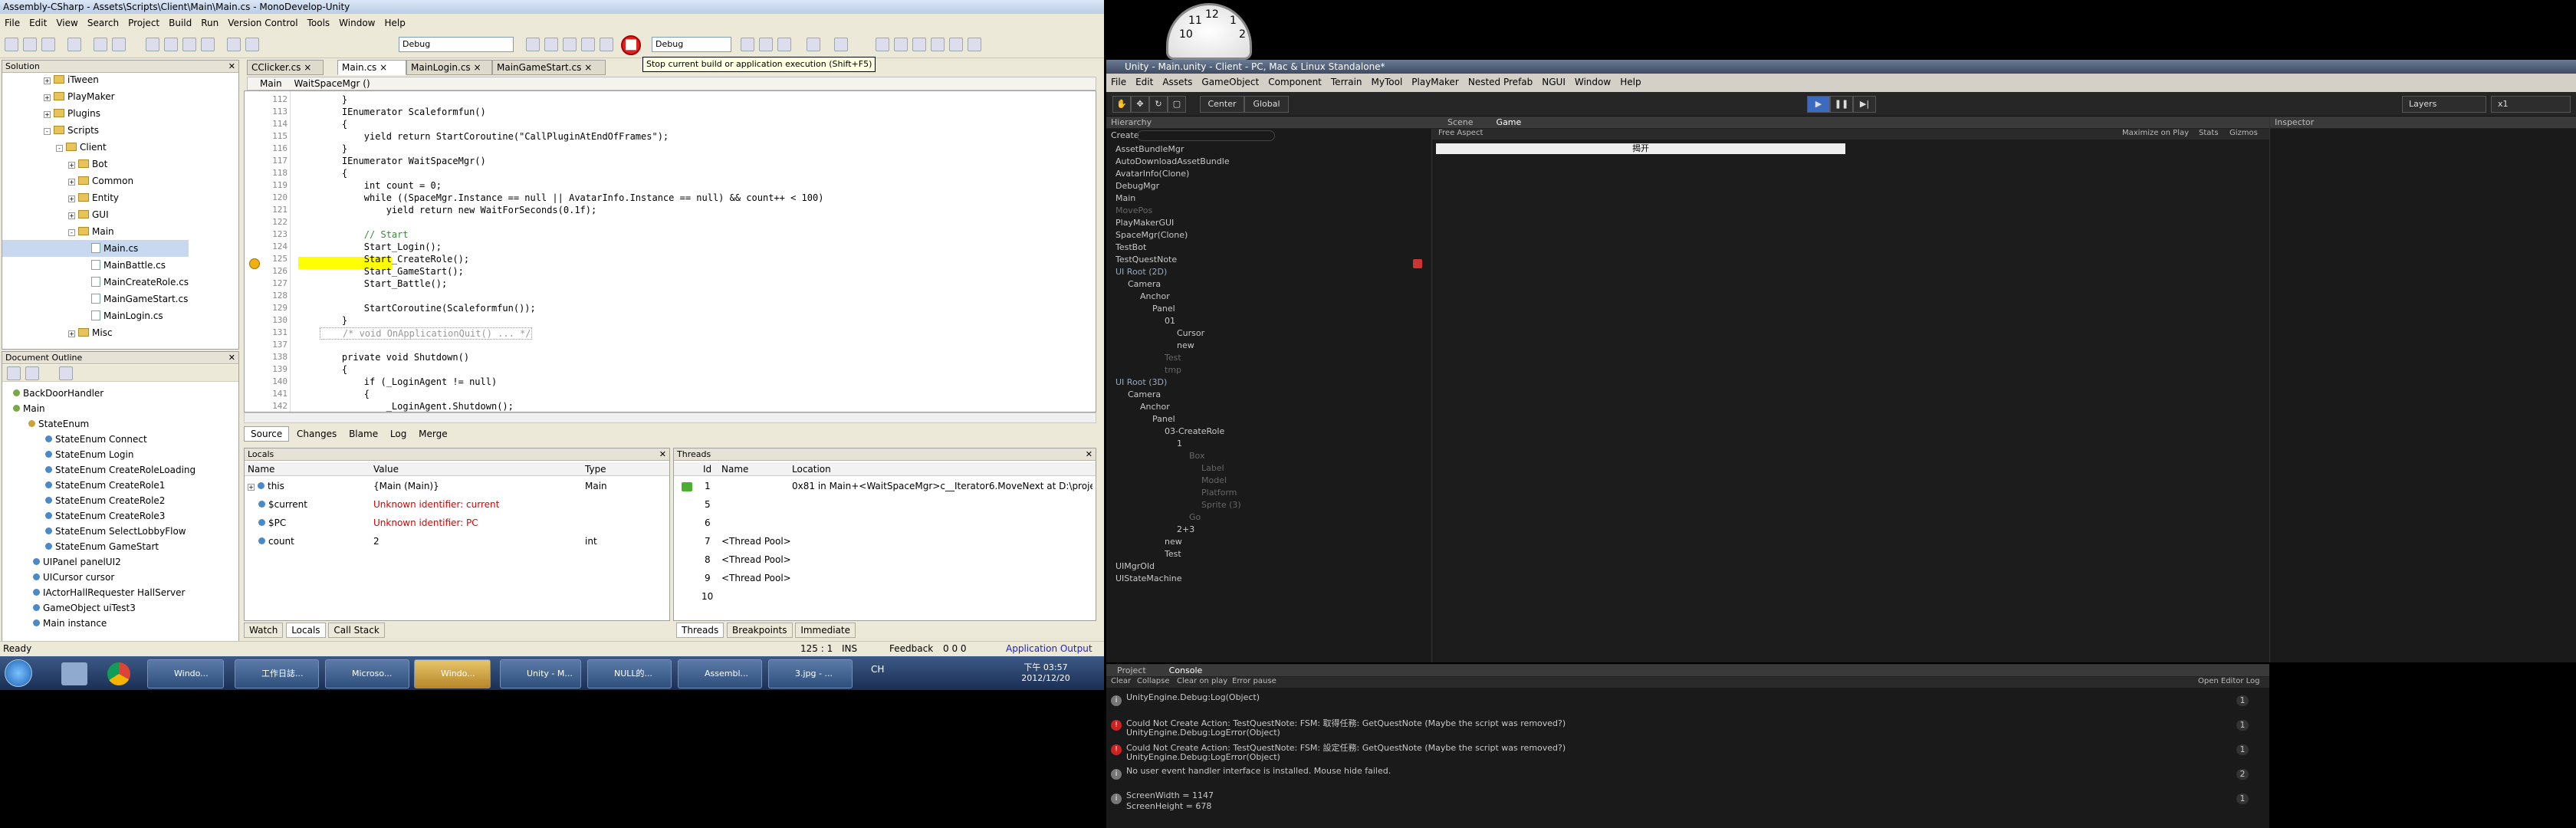 The height and width of the screenshot is (828, 2576). I want to click on stop-execution-button: ■, so click(631, 45).